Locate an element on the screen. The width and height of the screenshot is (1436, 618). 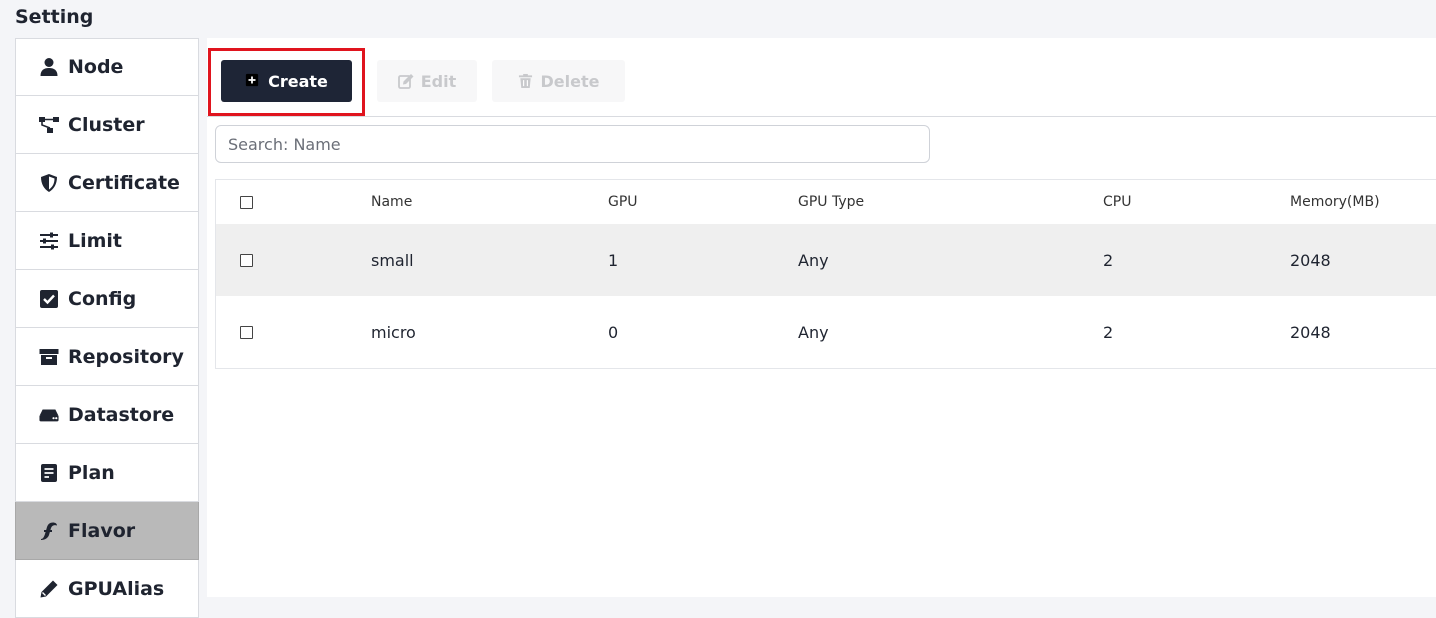
select-all-checkbox is located at coordinates (246, 202).